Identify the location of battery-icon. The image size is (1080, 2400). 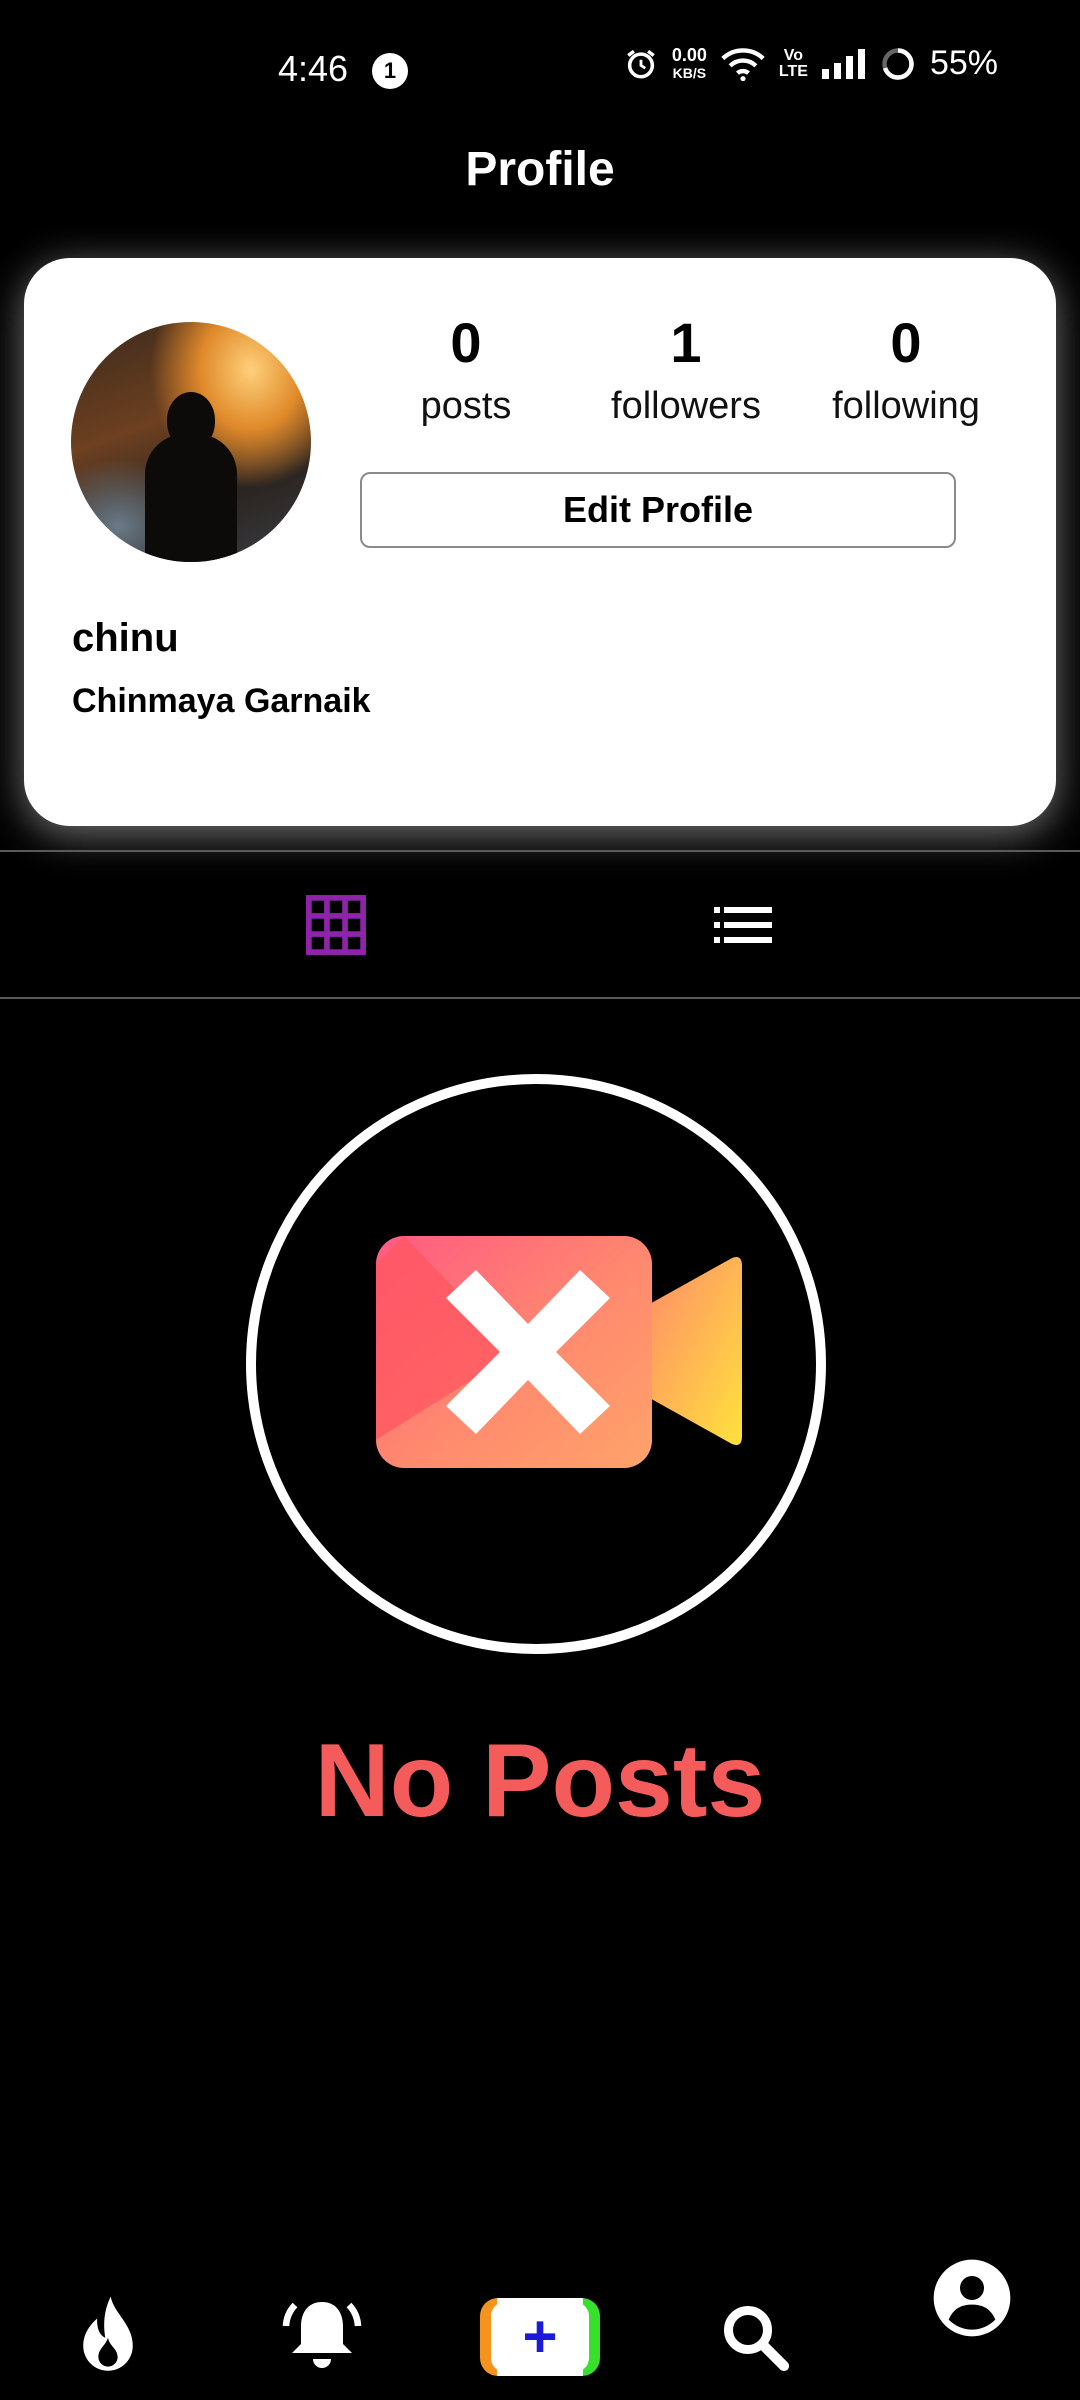
(898, 63).